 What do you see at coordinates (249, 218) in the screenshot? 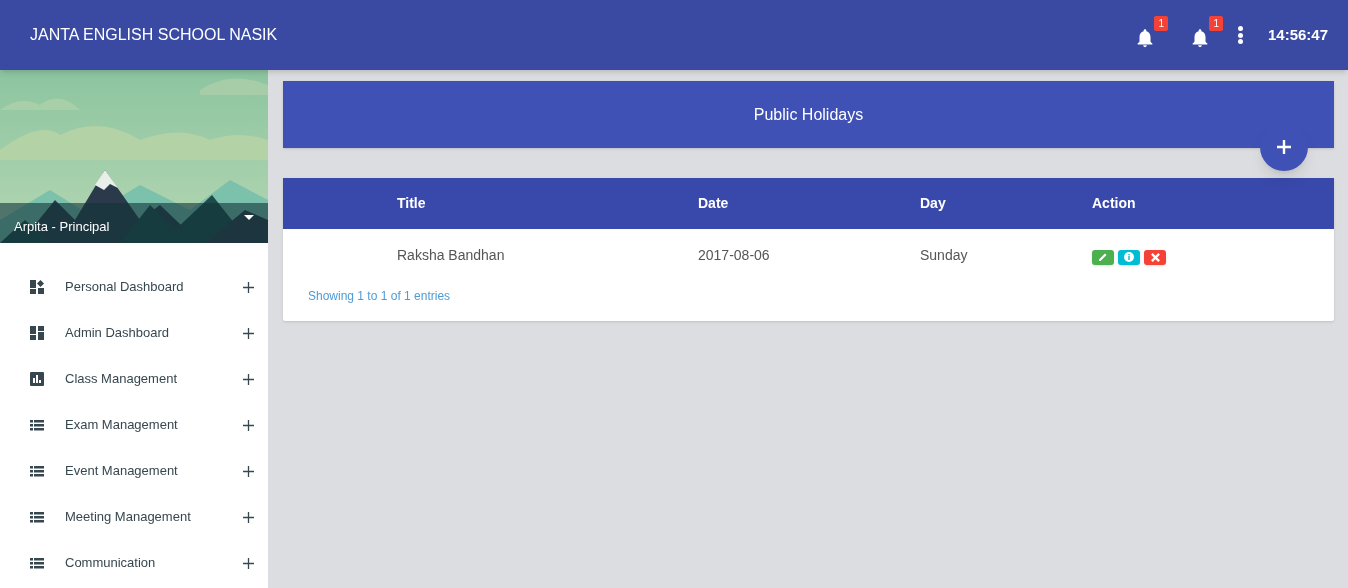
I see `dropdown-icon` at bounding box center [249, 218].